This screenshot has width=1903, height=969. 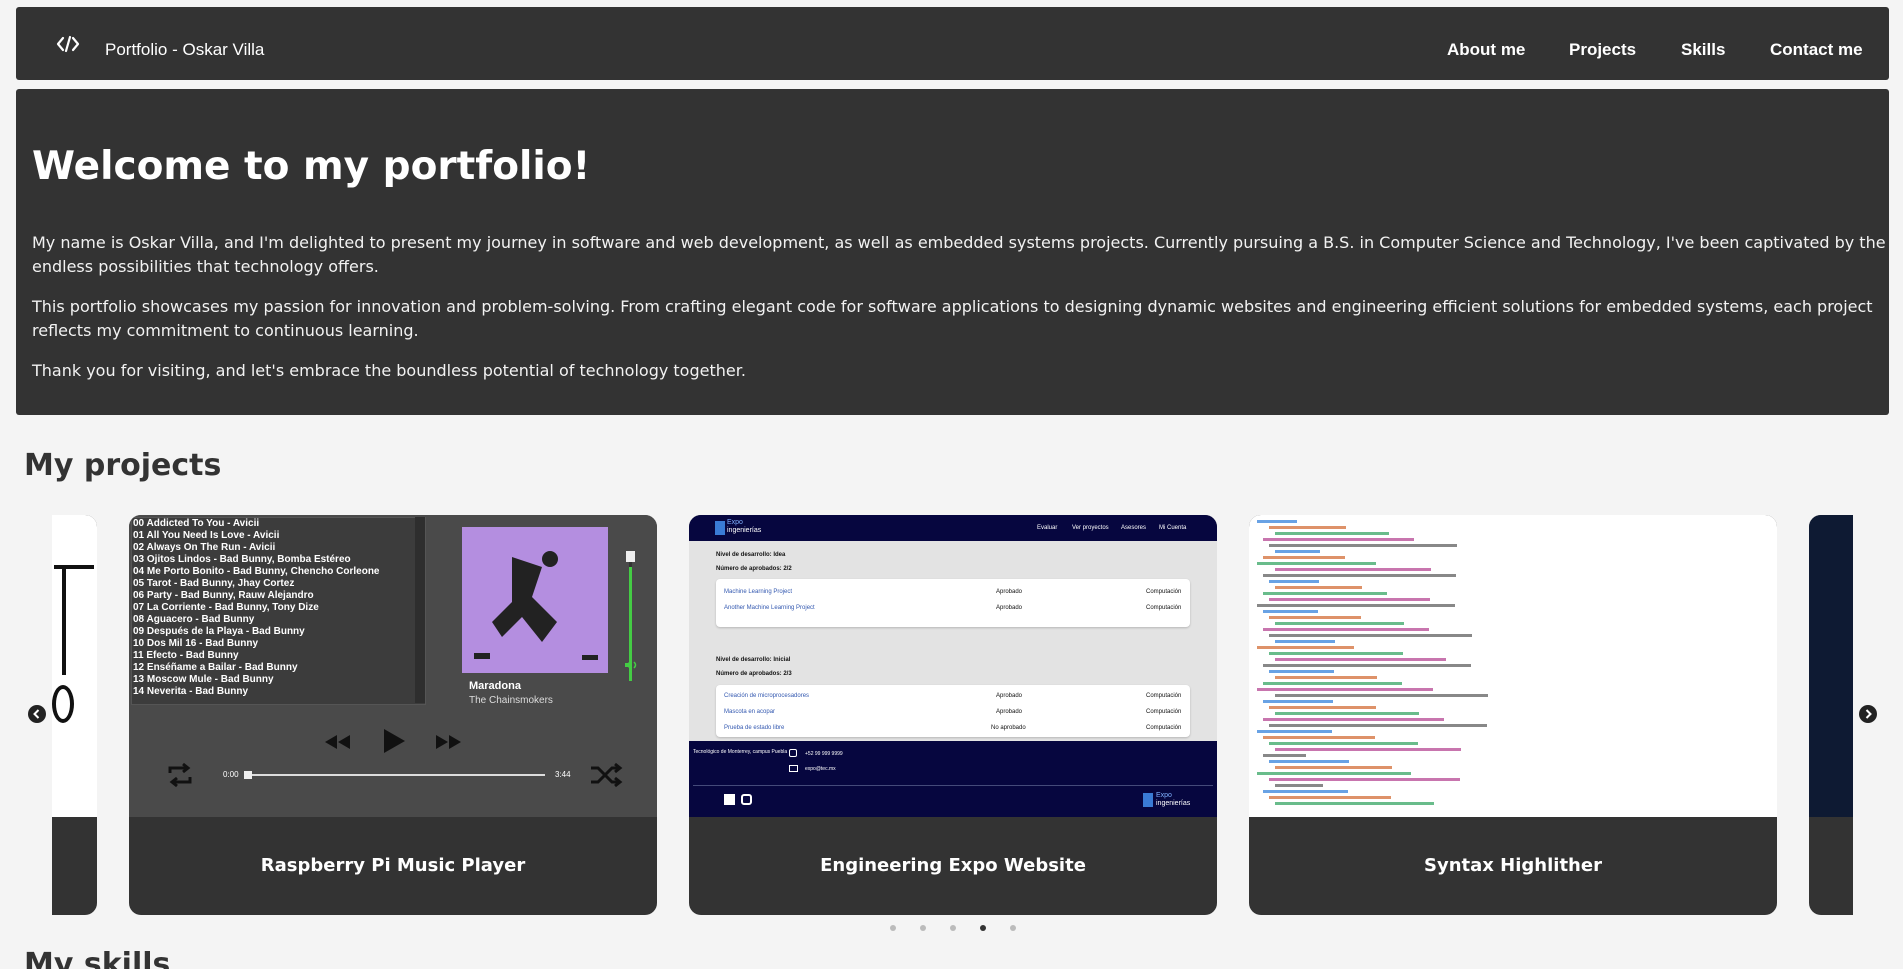 I want to click on project-card-partial-left, so click(x=74, y=715).